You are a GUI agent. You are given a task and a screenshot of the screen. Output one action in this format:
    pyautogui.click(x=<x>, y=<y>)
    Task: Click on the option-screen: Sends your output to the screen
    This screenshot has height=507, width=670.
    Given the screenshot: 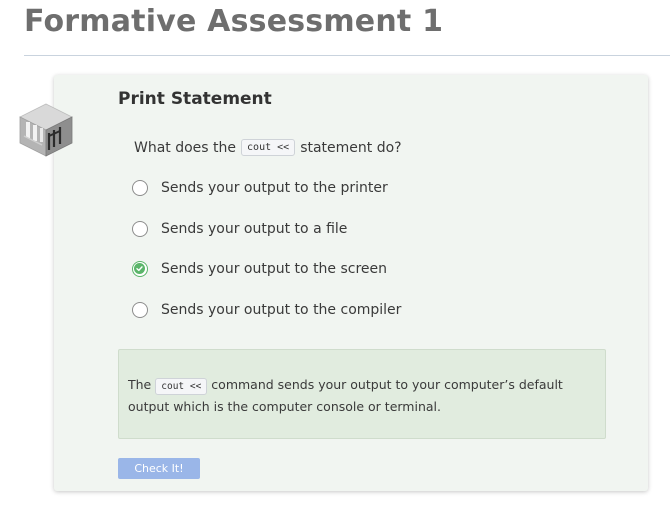 What is the action you would take?
    pyautogui.click(x=259, y=269)
    